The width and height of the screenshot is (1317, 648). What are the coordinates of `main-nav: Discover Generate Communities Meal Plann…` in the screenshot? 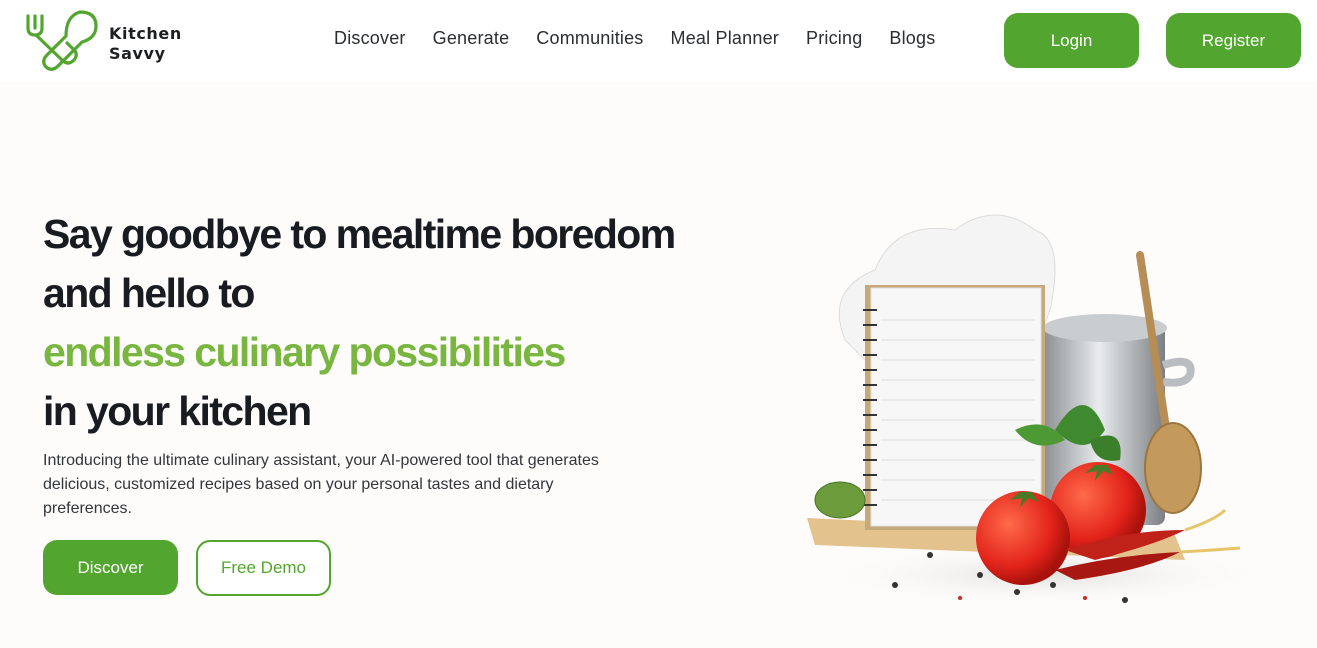 It's located at (634, 38).